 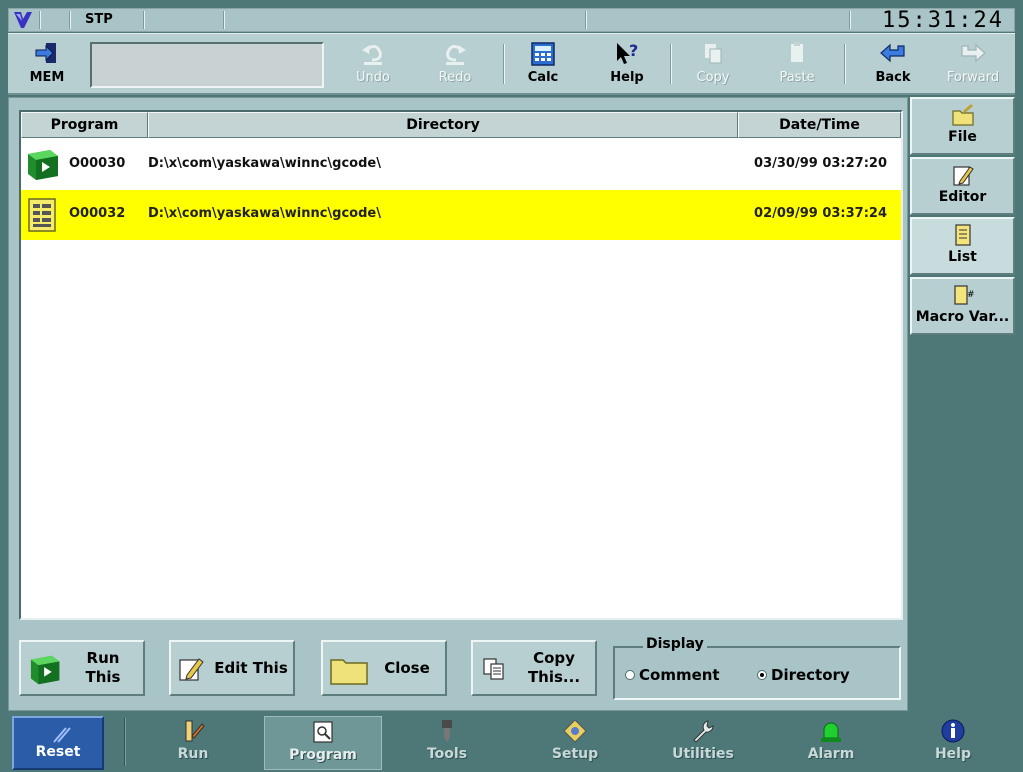 I want to click on radio-indicator-selected, so click(x=762, y=675).